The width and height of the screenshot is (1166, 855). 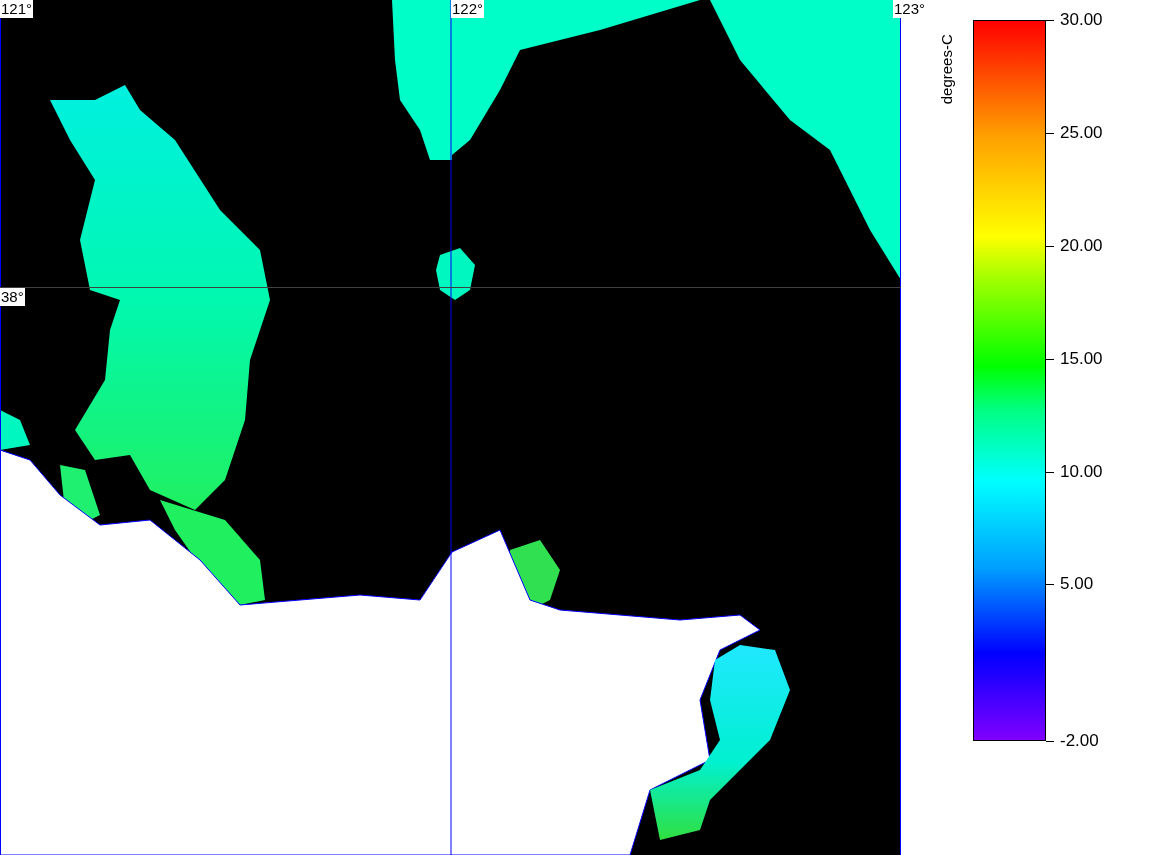 What do you see at coordinates (12, 297) in the screenshot?
I see `grid-label: 38°` at bounding box center [12, 297].